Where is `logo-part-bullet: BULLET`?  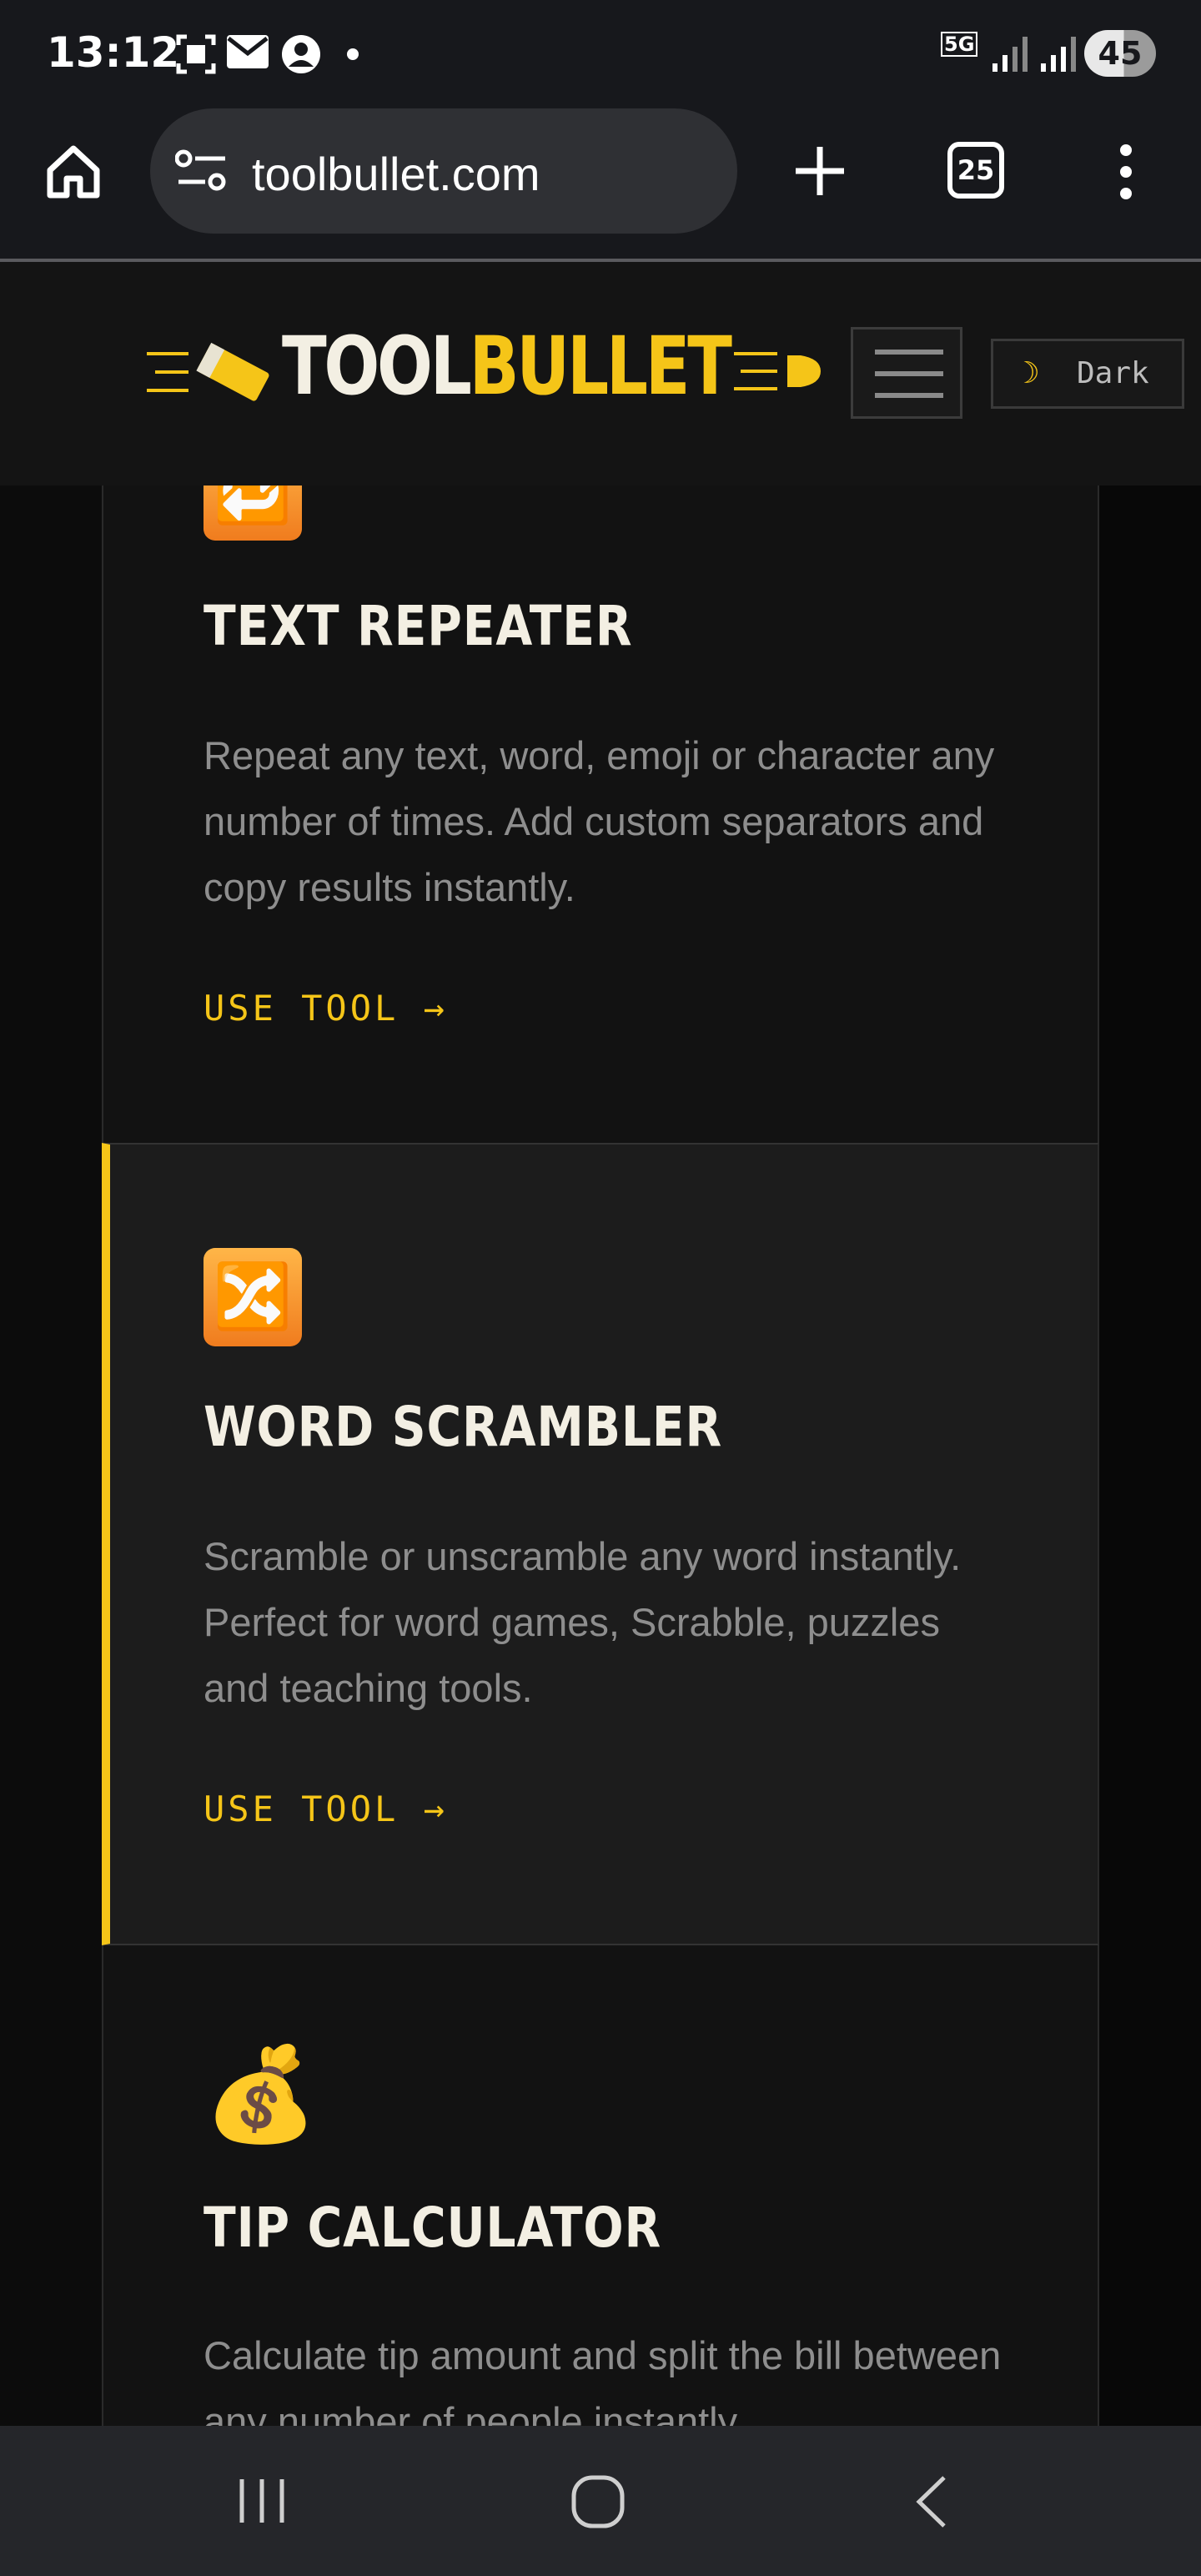 logo-part-bullet: BULLET is located at coordinates (601, 366).